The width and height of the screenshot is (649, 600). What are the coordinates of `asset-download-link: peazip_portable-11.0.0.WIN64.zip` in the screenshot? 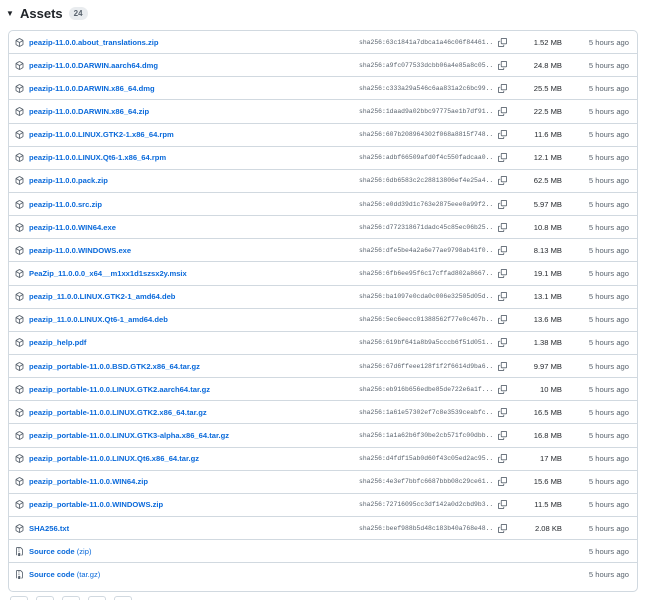 It's located at (88, 481).